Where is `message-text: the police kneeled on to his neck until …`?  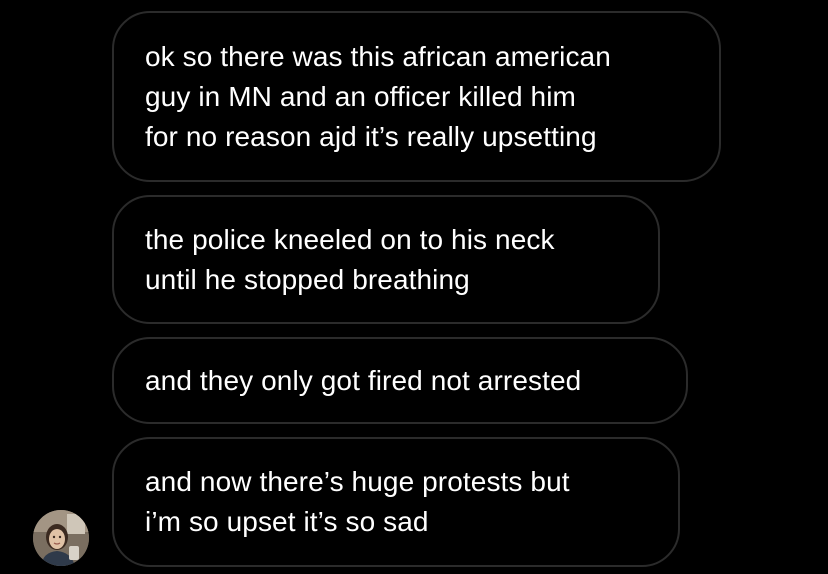
message-text: the police kneeled on to his neck until … is located at coordinates (350, 259).